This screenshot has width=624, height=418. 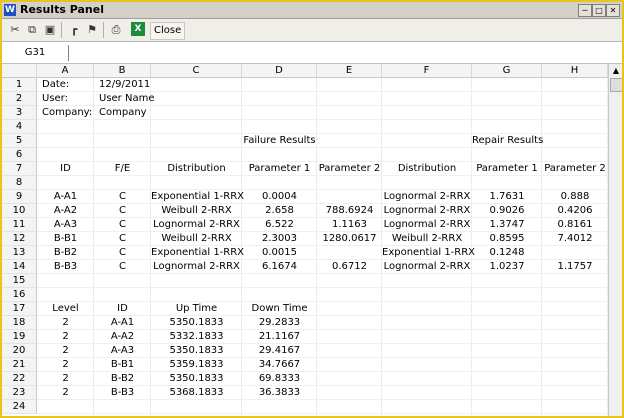 What do you see at coordinates (575, 239) in the screenshot?
I see `cell-h12: 7.4012` at bounding box center [575, 239].